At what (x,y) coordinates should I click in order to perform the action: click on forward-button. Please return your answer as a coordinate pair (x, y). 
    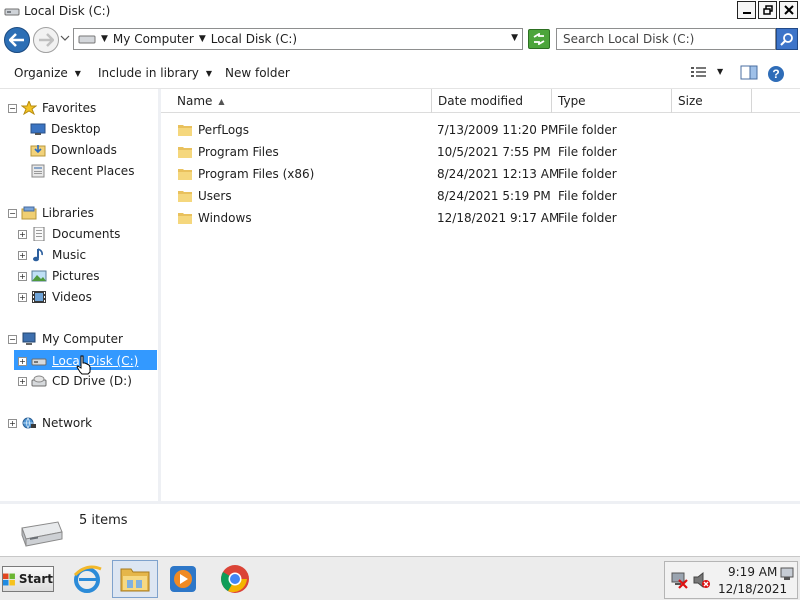
    Looking at the image, I should click on (46, 40).